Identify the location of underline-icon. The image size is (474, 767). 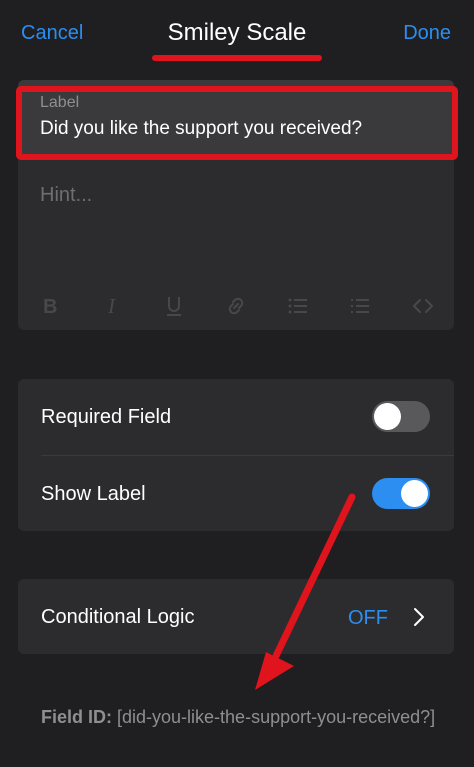
(174, 306).